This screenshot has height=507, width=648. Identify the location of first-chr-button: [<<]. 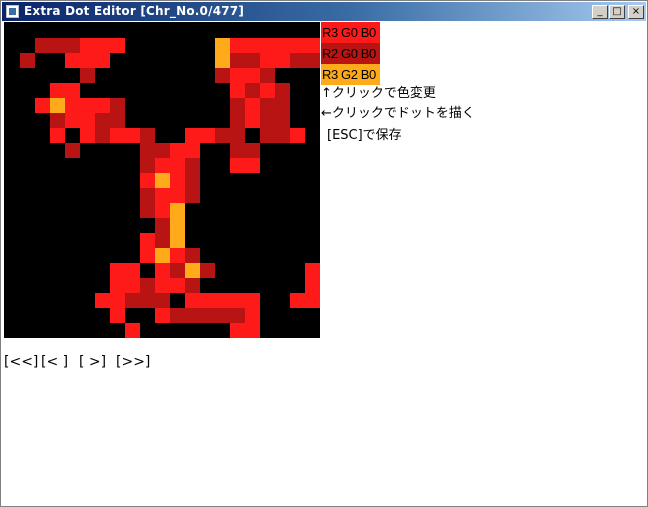
(21, 362).